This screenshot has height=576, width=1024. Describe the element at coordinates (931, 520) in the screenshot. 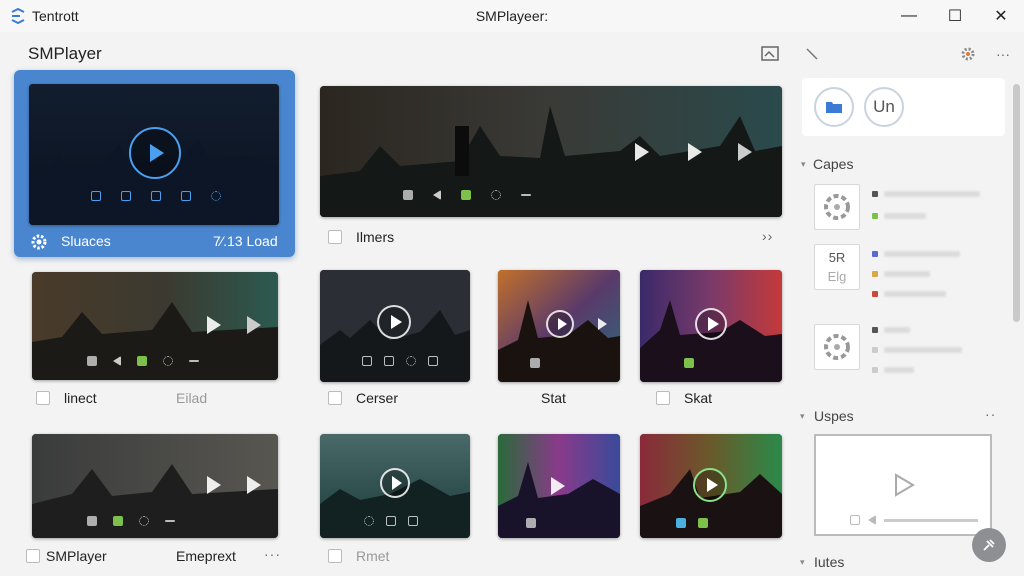

I see `seek-bar` at that location.